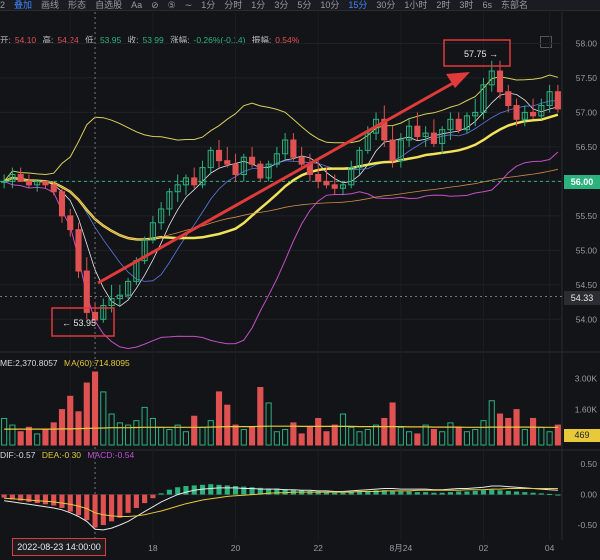  What do you see at coordinates (59, 547) in the screenshot?
I see `cursor-date-box: 2022-08-23 14:00:00` at bounding box center [59, 547].